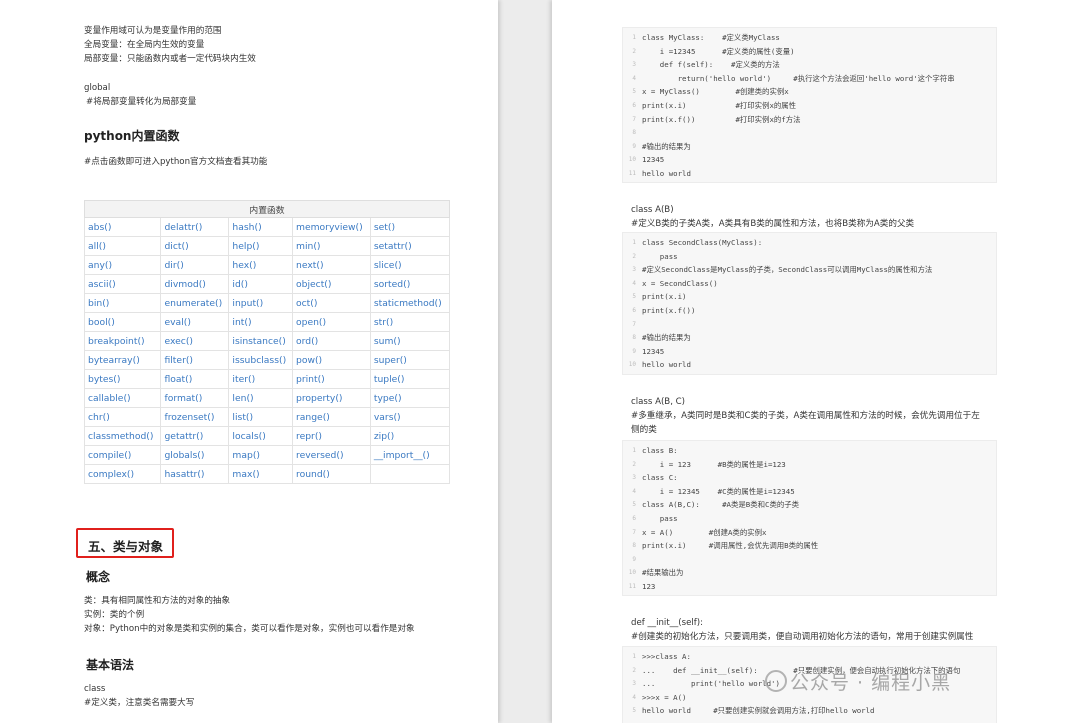 The image size is (1080, 723). Describe the element at coordinates (660, 256) in the screenshot. I see `code-text: pass` at that location.